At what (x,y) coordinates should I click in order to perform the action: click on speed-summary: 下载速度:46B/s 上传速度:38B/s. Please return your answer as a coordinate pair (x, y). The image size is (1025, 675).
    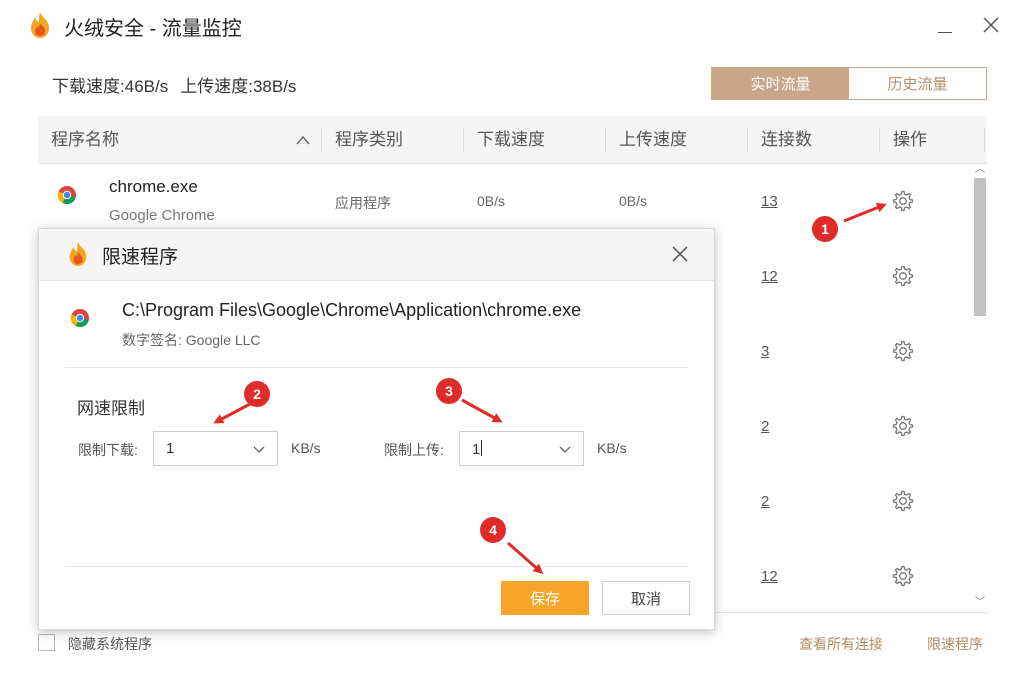
    Looking at the image, I should click on (174, 84).